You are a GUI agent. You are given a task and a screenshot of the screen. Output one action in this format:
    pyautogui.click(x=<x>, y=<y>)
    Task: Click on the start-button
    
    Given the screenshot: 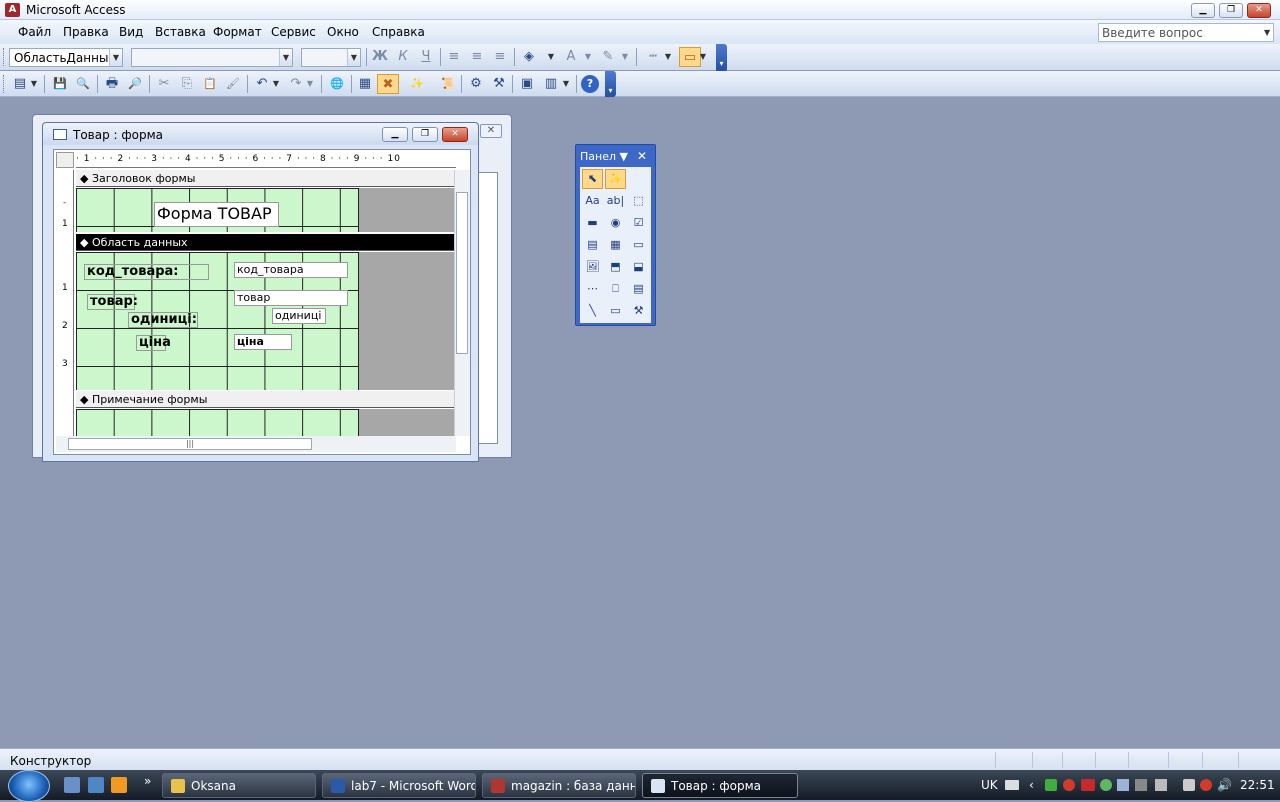 What is the action you would take?
    pyautogui.click(x=29, y=786)
    